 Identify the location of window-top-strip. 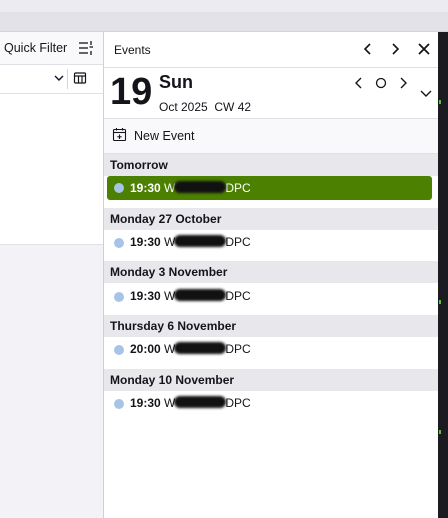
(224, 6).